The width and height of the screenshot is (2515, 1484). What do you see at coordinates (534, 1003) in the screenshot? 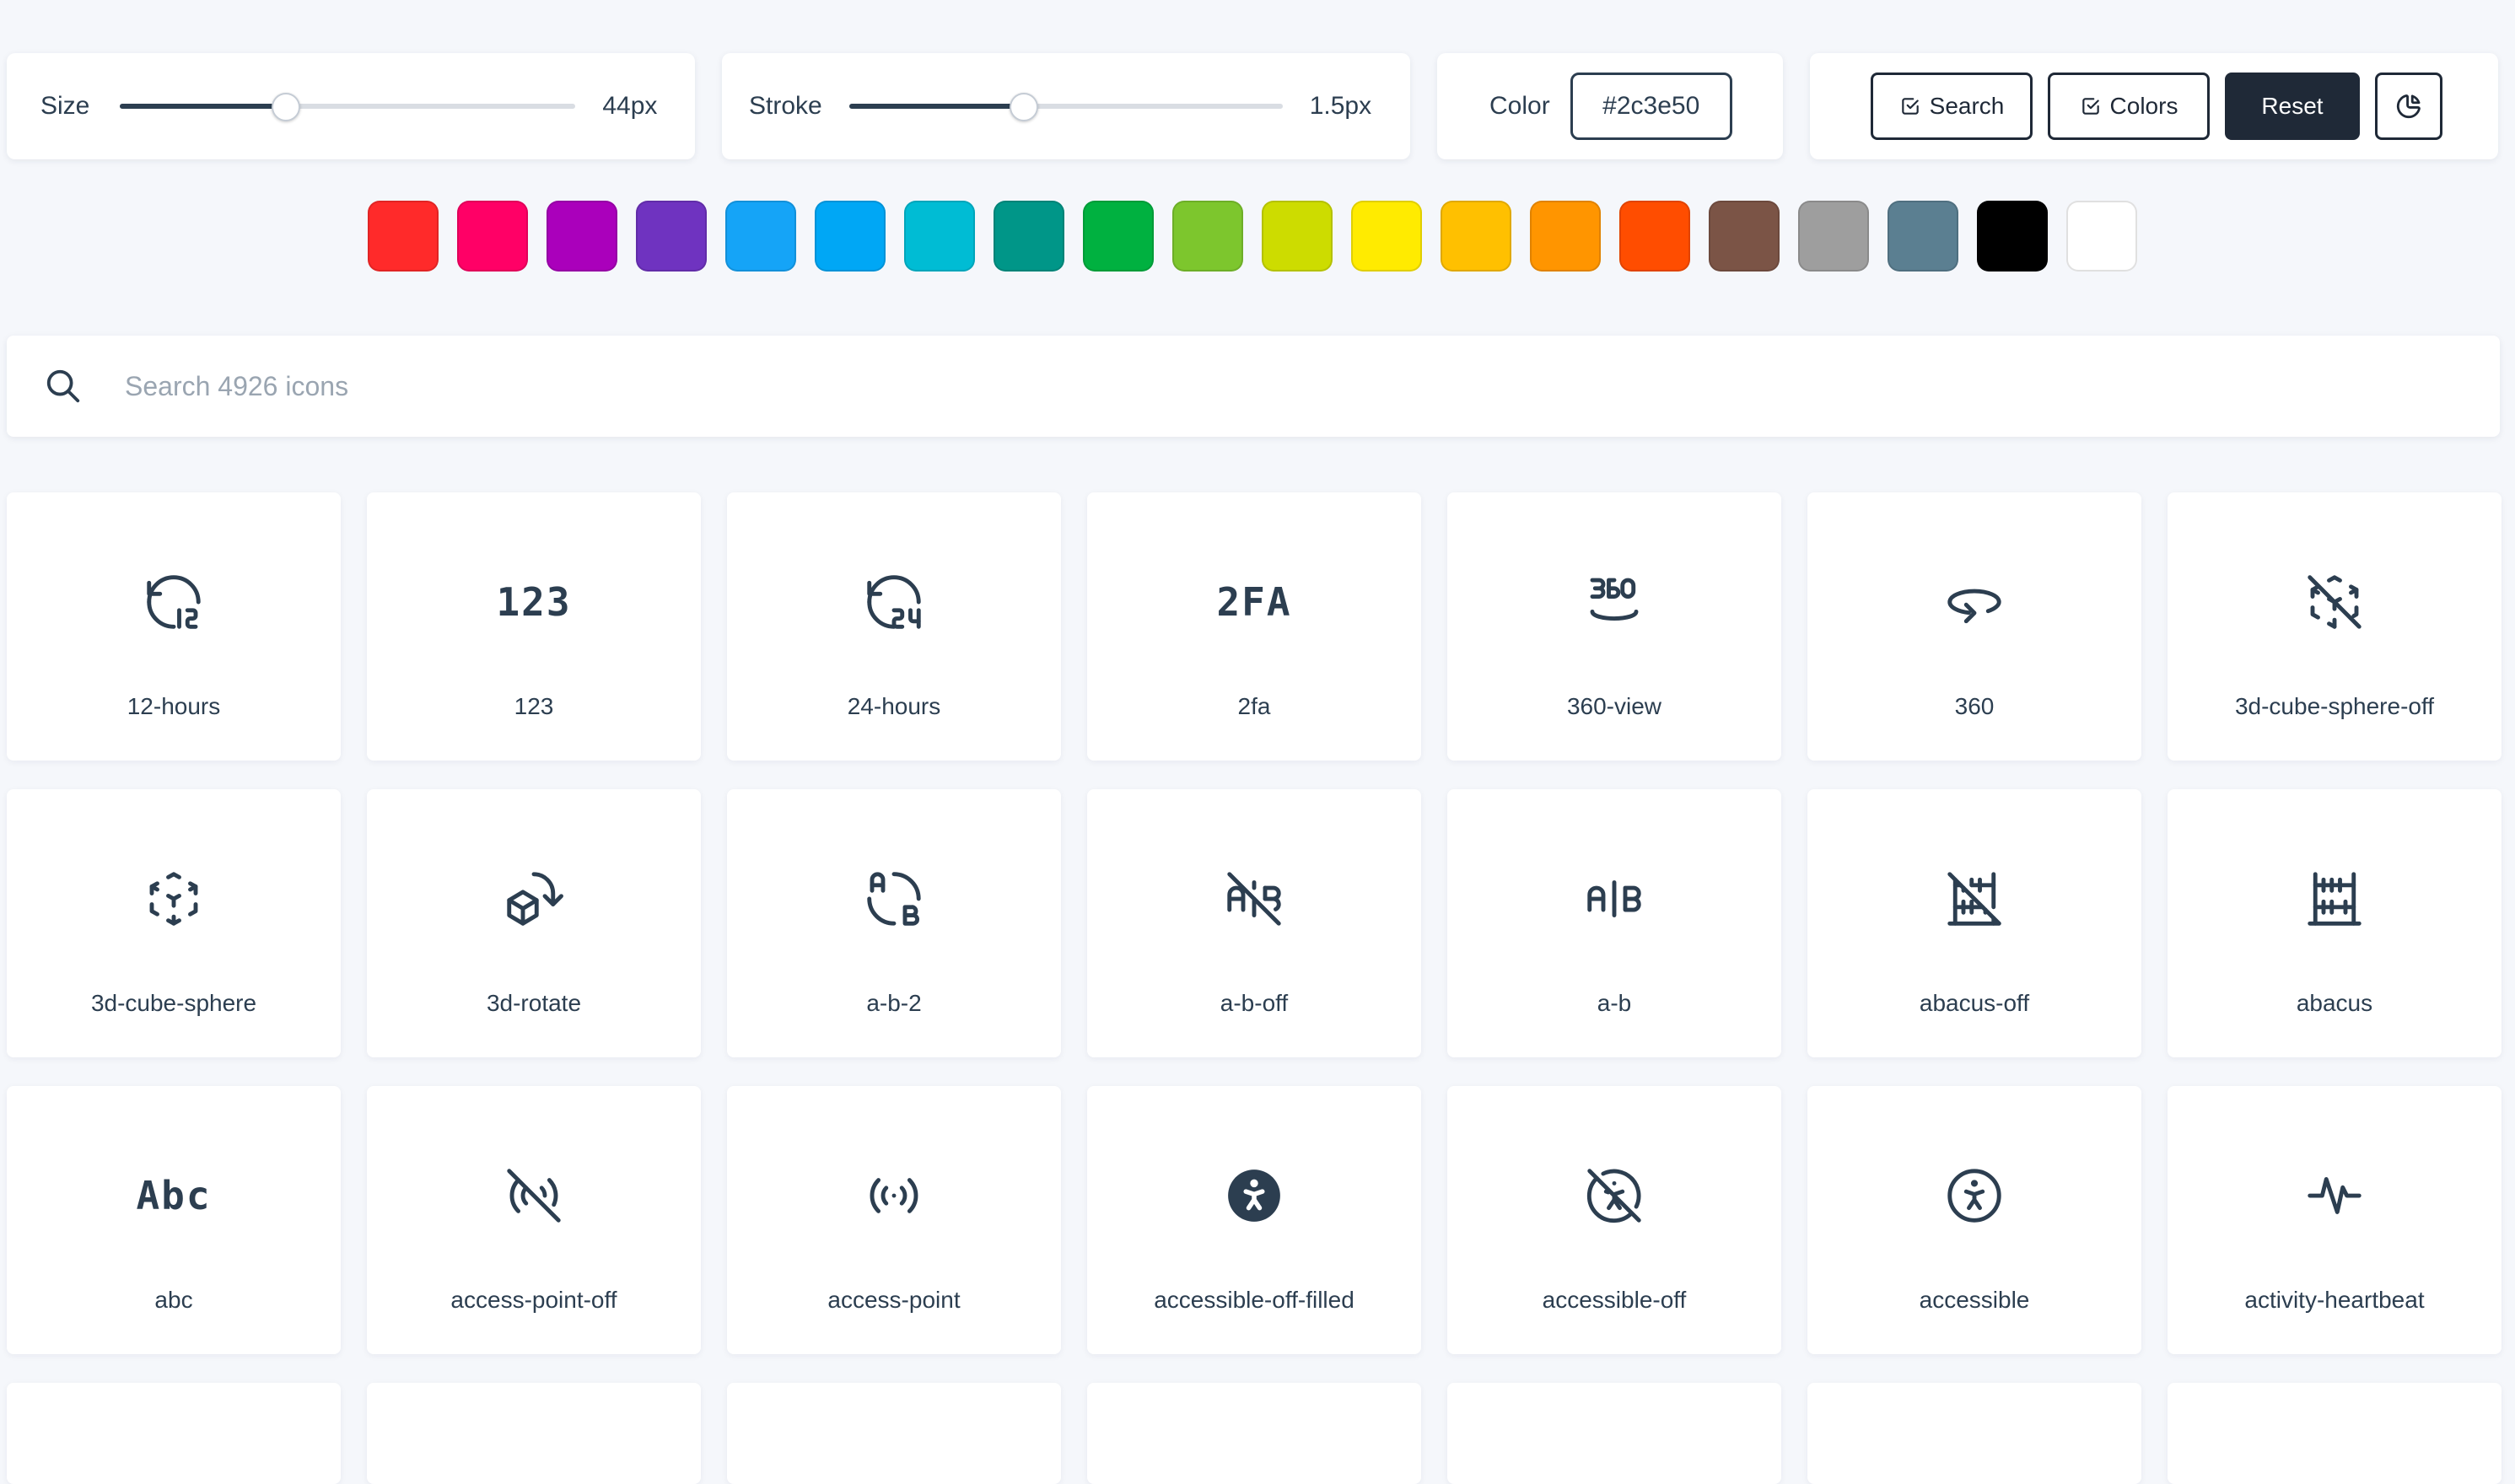
I see `icon-name: 3d-rotate` at bounding box center [534, 1003].